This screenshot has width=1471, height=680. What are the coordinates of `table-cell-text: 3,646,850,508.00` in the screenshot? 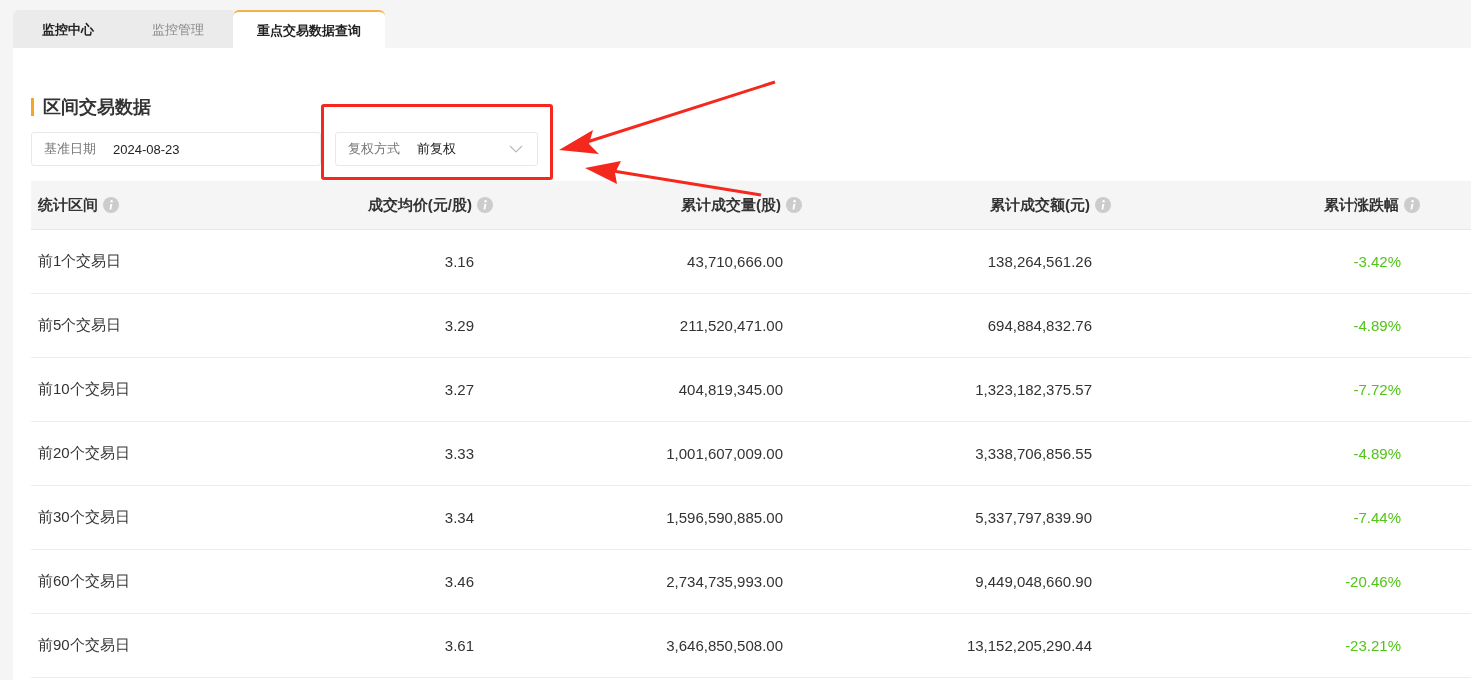 It's located at (724, 646).